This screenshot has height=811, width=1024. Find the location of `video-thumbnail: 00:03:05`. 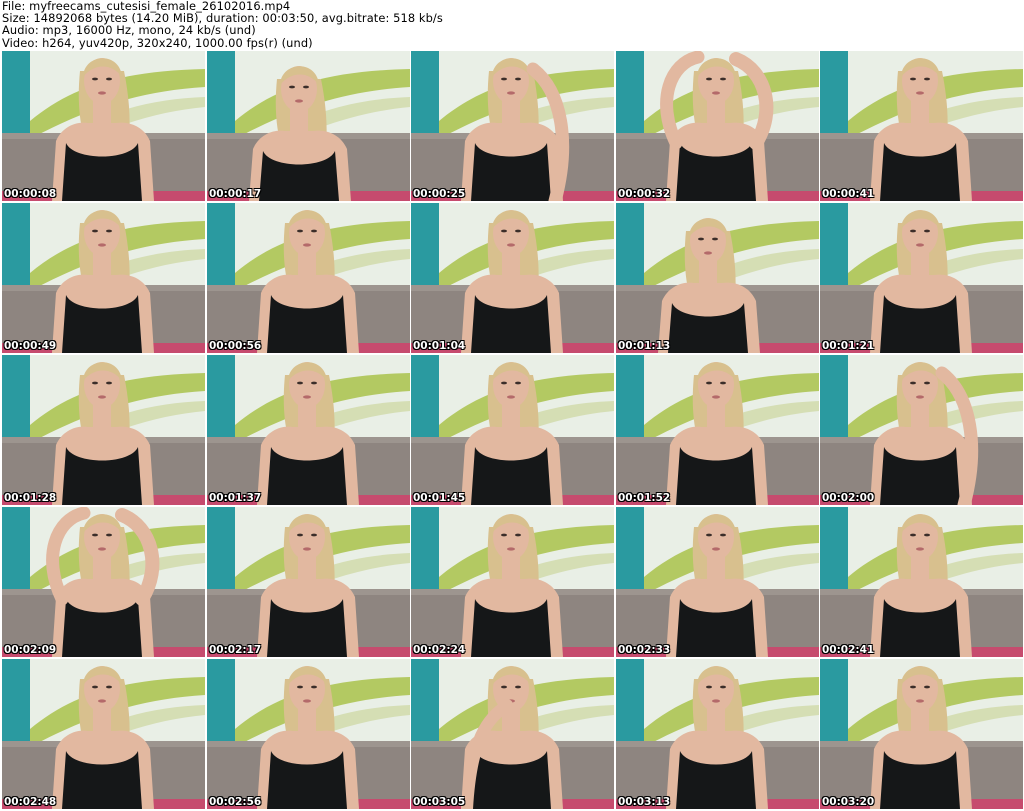

video-thumbnail: 00:03:05 is located at coordinates (512, 734).